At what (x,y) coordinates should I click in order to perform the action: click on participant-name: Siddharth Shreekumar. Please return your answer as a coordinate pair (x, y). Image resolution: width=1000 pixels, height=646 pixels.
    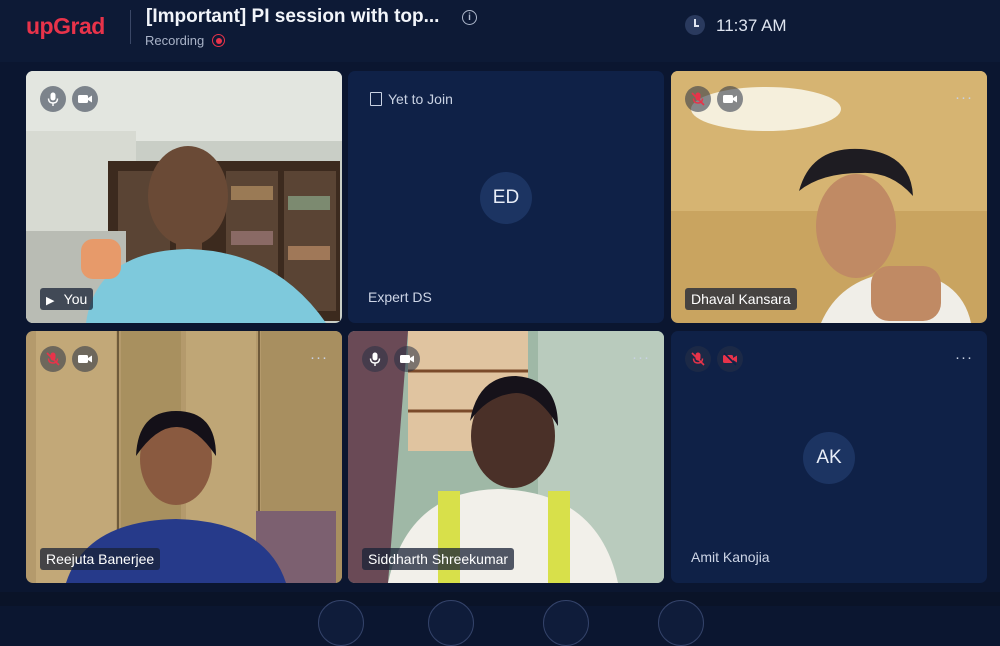
    Looking at the image, I should click on (438, 559).